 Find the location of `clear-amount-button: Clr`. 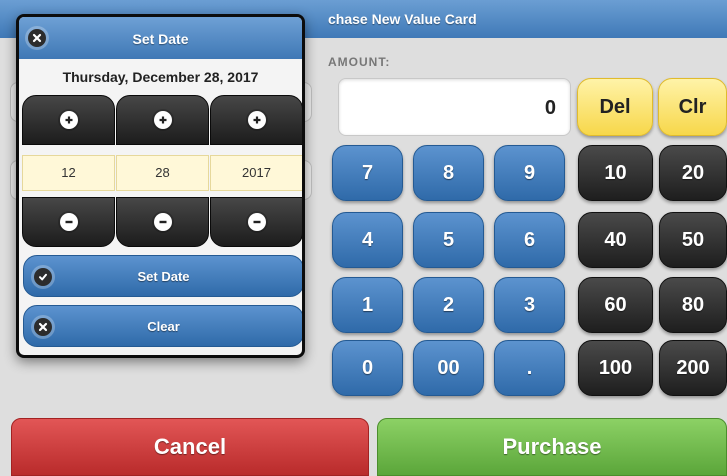

clear-amount-button: Clr is located at coordinates (692, 107).